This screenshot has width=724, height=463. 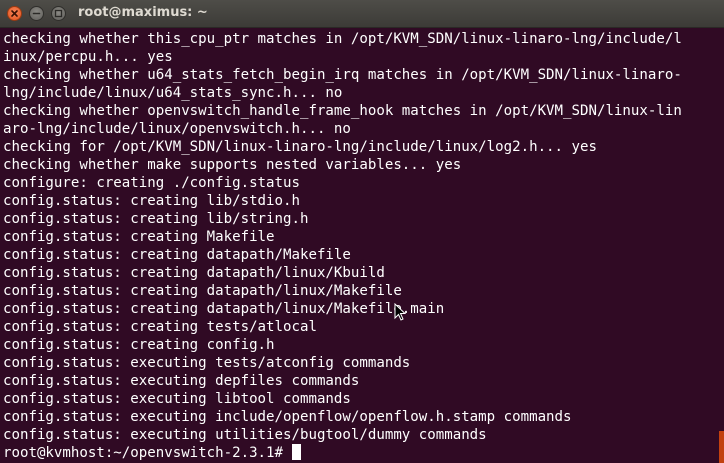 I want to click on maximize-icon, so click(x=58, y=13).